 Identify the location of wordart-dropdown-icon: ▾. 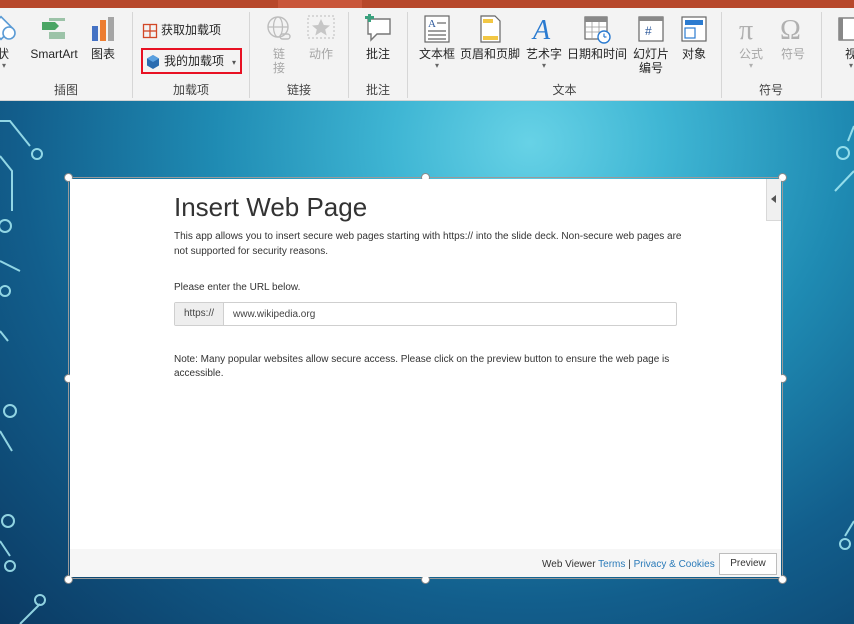
(543, 65).